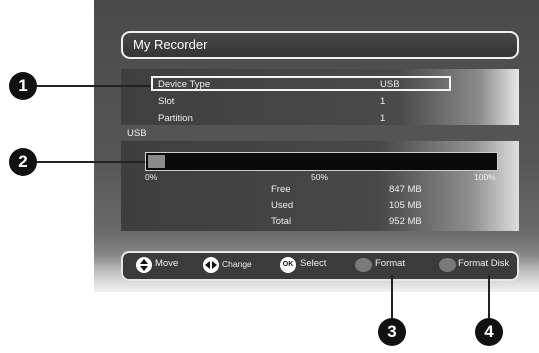  What do you see at coordinates (151, 177) in the screenshot?
I see `tick-0: 0%` at bounding box center [151, 177].